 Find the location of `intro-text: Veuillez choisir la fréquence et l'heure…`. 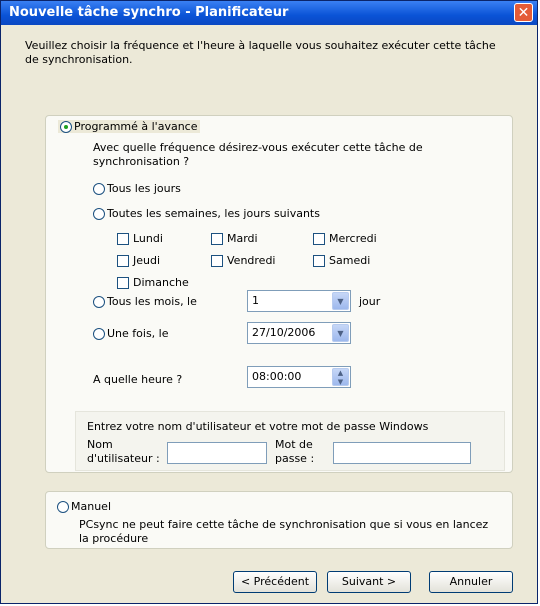

intro-text: Veuillez choisir la fréquence et l'heure… is located at coordinates (260, 52).